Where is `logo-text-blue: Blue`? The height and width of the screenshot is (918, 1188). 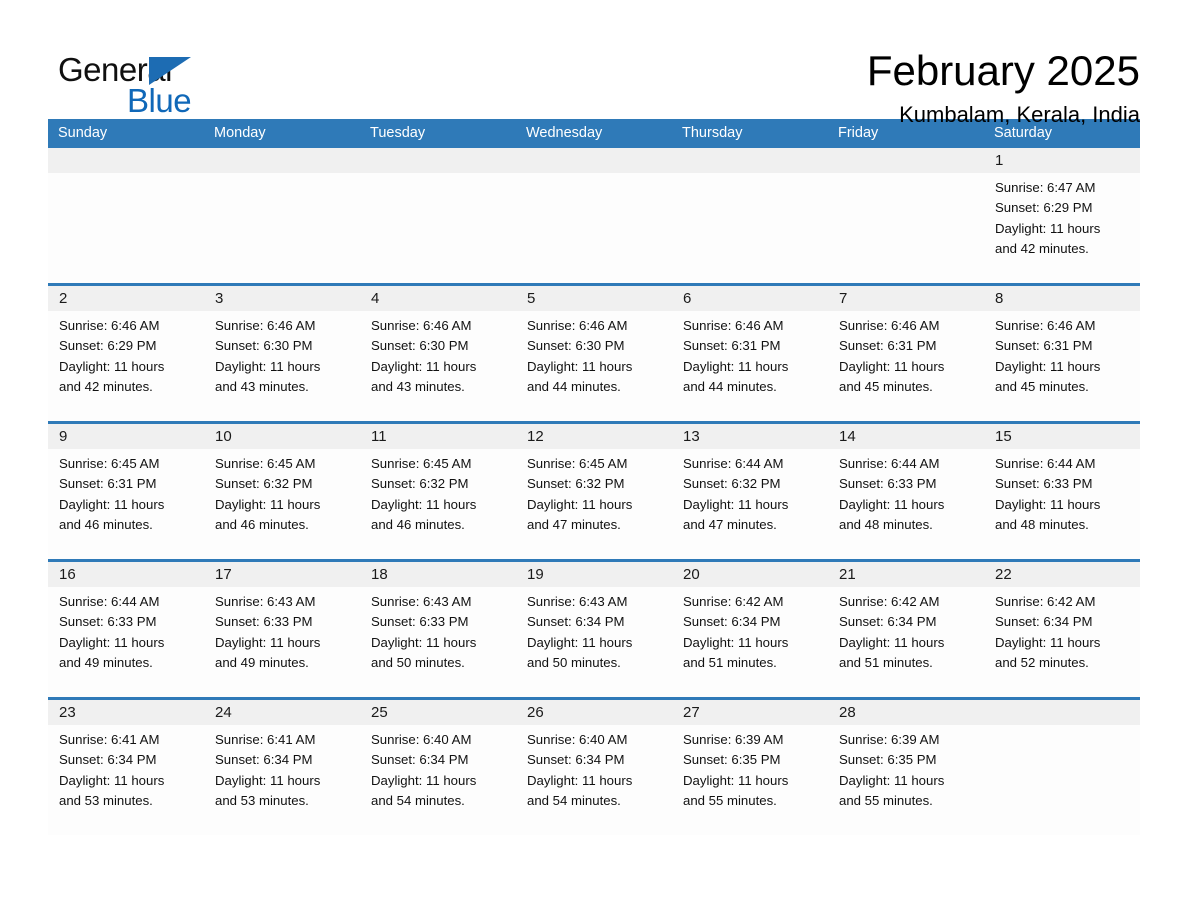
logo-text-blue: Blue is located at coordinates (159, 100).